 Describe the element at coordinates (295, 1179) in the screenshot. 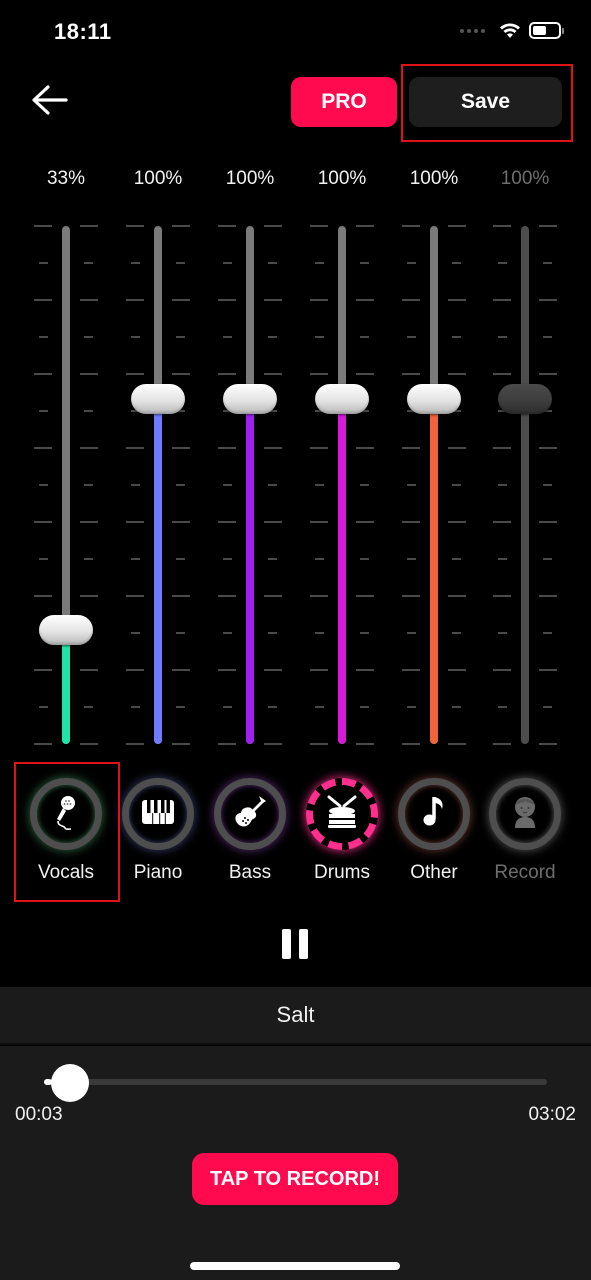

I see `tap-to-record-button: TAP TO RECORD!` at that location.